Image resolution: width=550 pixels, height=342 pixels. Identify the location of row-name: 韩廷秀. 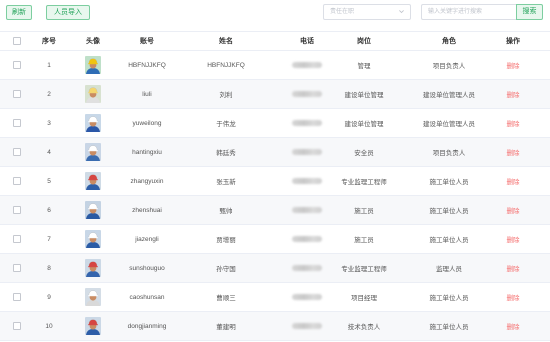
(226, 153).